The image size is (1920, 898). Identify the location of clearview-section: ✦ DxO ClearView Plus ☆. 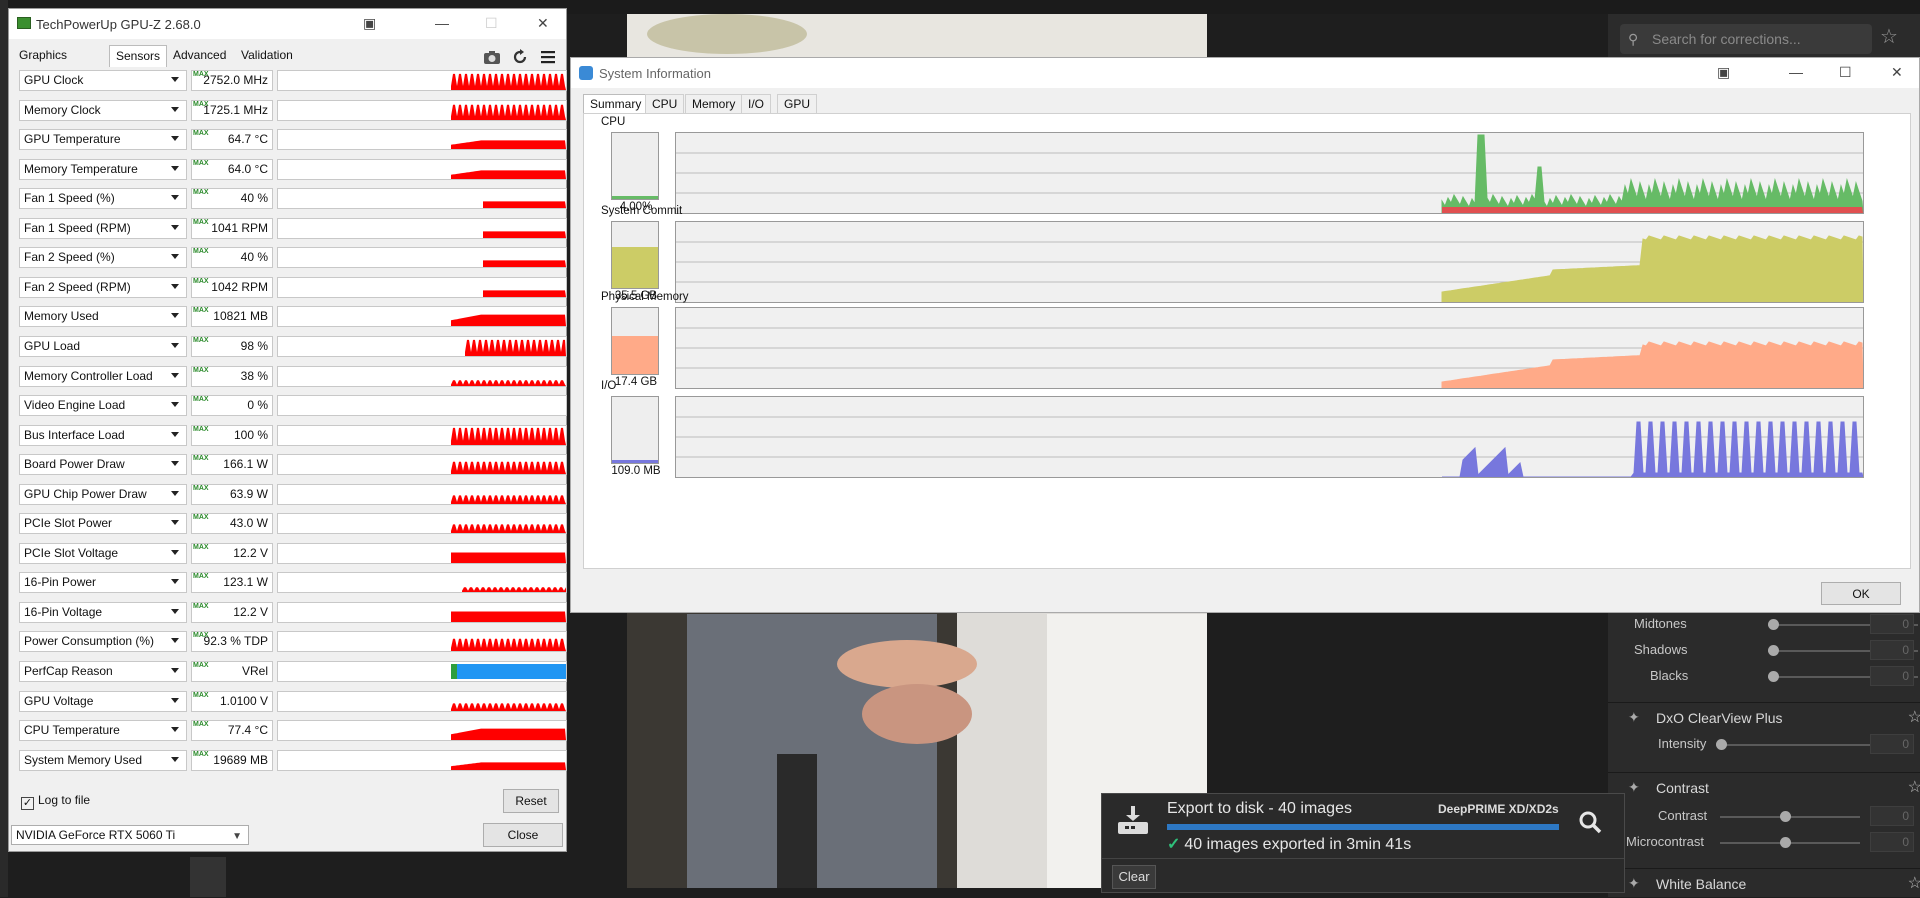
(1764, 717).